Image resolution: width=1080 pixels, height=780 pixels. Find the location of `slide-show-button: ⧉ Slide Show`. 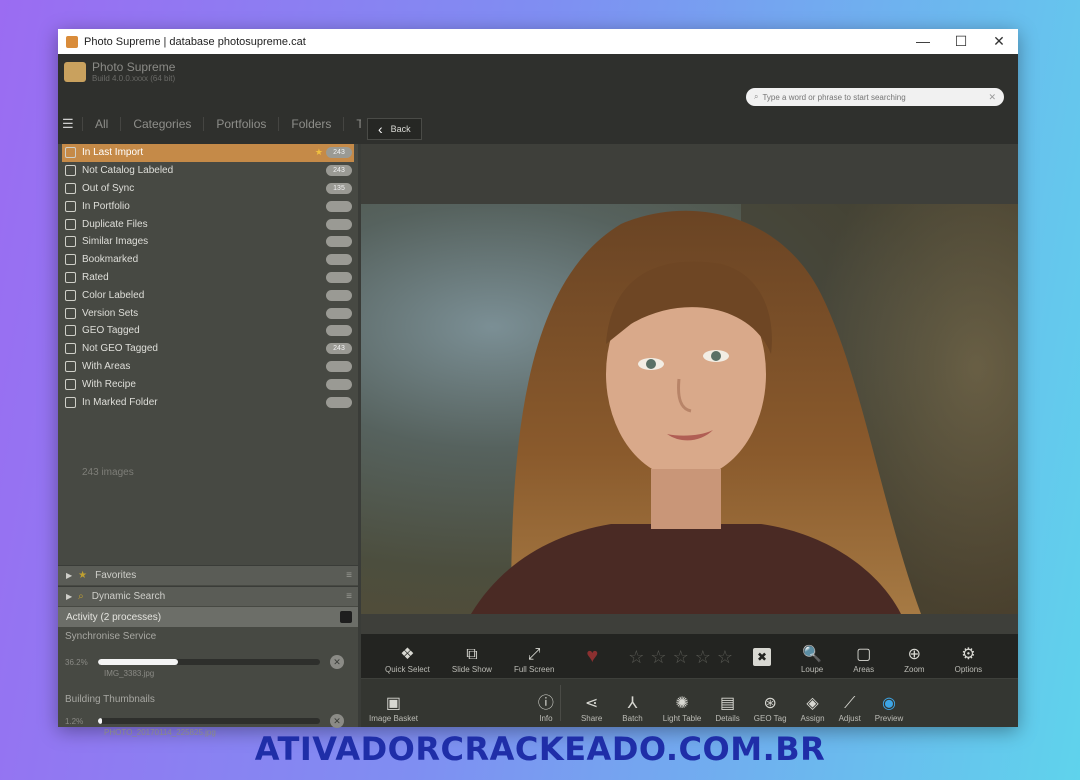

slide-show-button: ⧉ Slide Show is located at coordinates (472, 659).